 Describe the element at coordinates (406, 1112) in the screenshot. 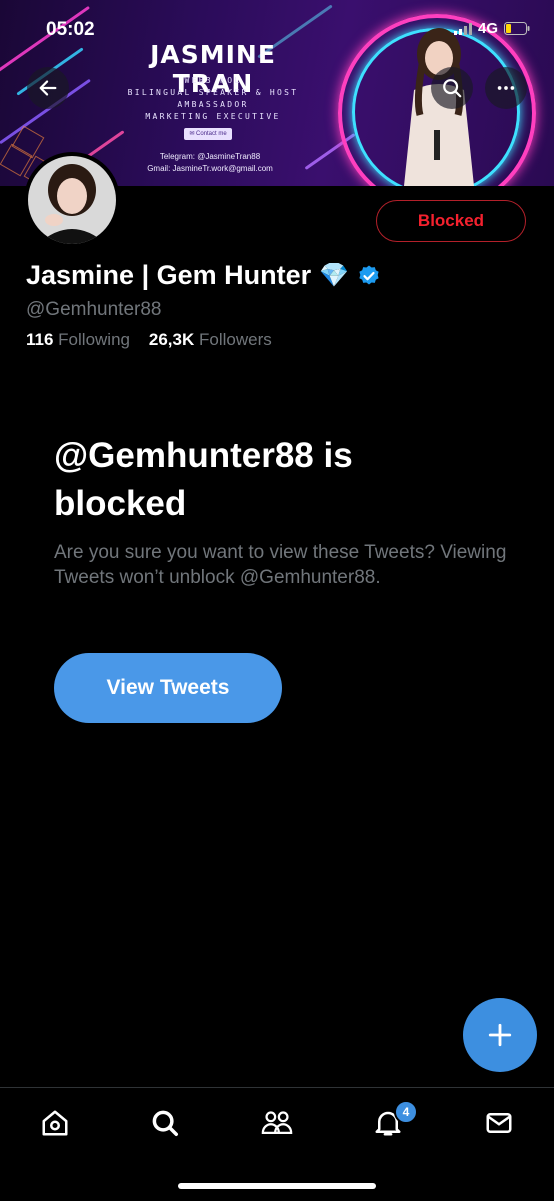

I see `notification-badge: 4` at that location.